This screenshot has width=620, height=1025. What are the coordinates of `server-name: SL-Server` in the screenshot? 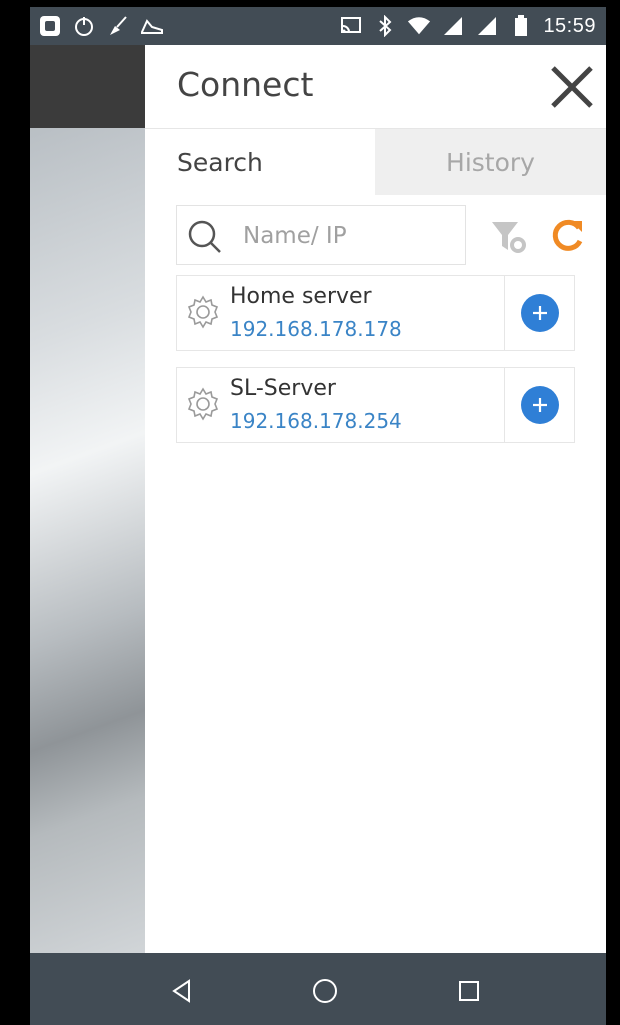 It's located at (283, 388).